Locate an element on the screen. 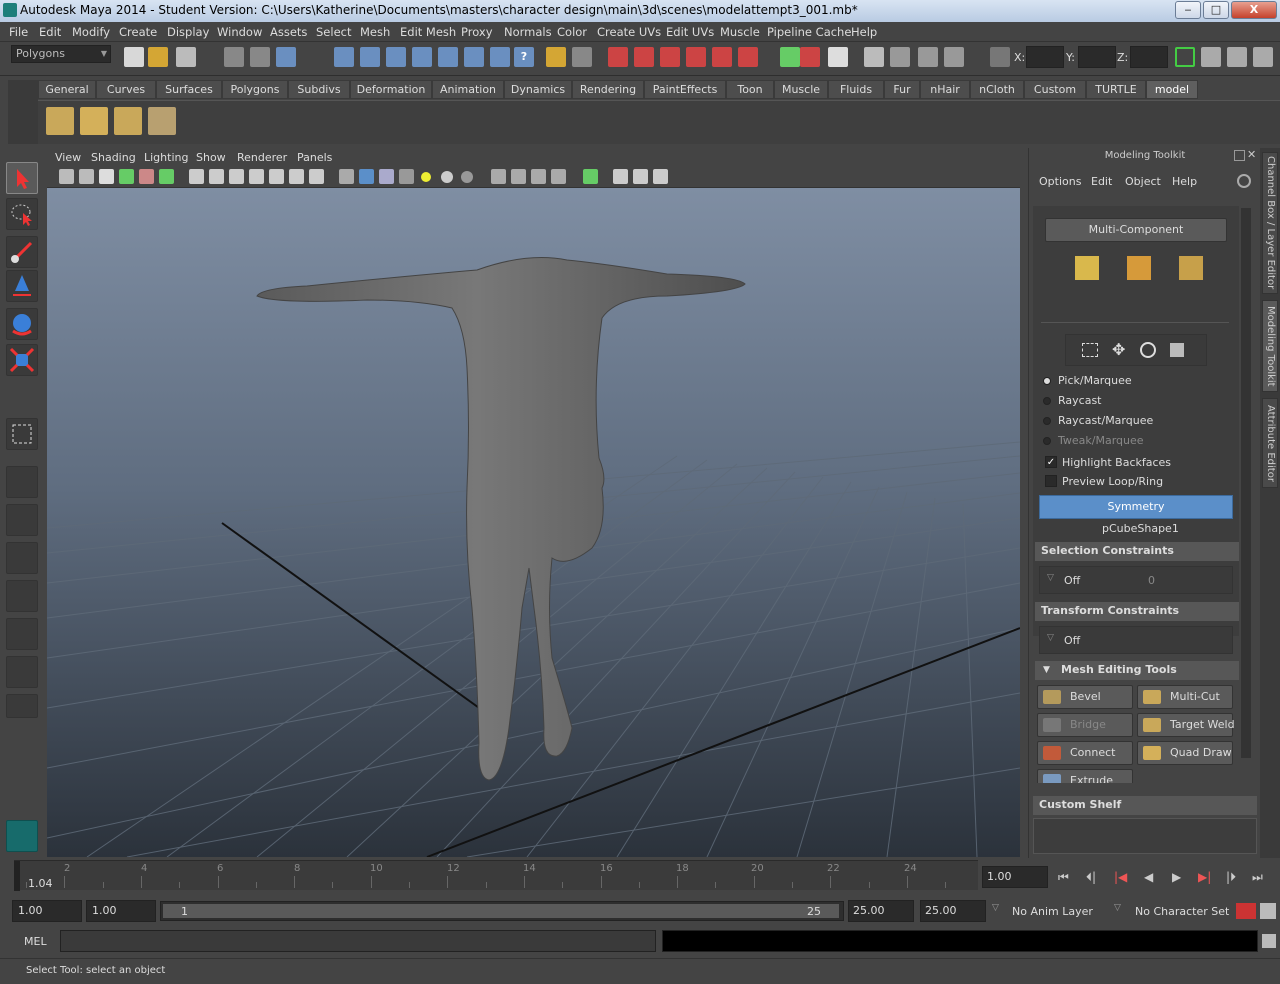 This screenshot has height=984, width=1280. rotate-component-icon is located at coordinates (1148, 350).